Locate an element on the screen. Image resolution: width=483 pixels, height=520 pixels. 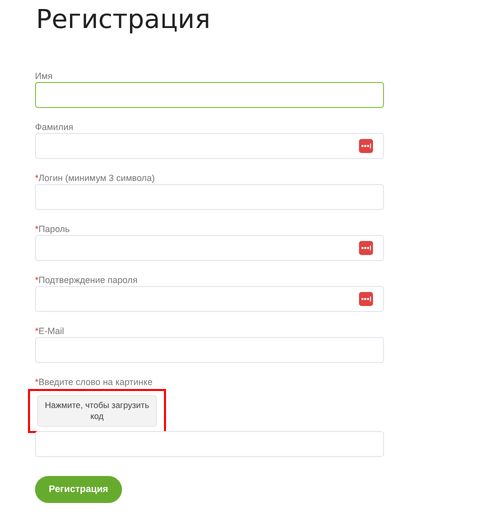
field-label: Имя is located at coordinates (44, 76).